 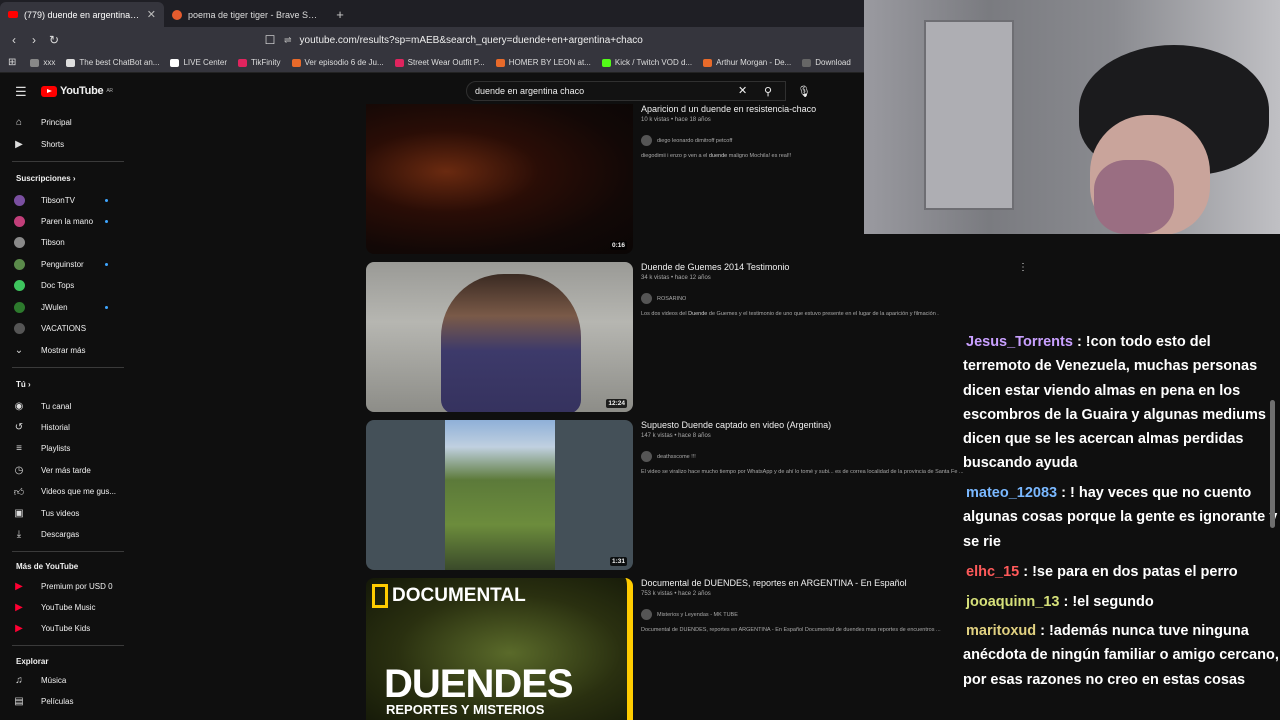 I want to click on page-scrollbar, so click(x=1272, y=464).